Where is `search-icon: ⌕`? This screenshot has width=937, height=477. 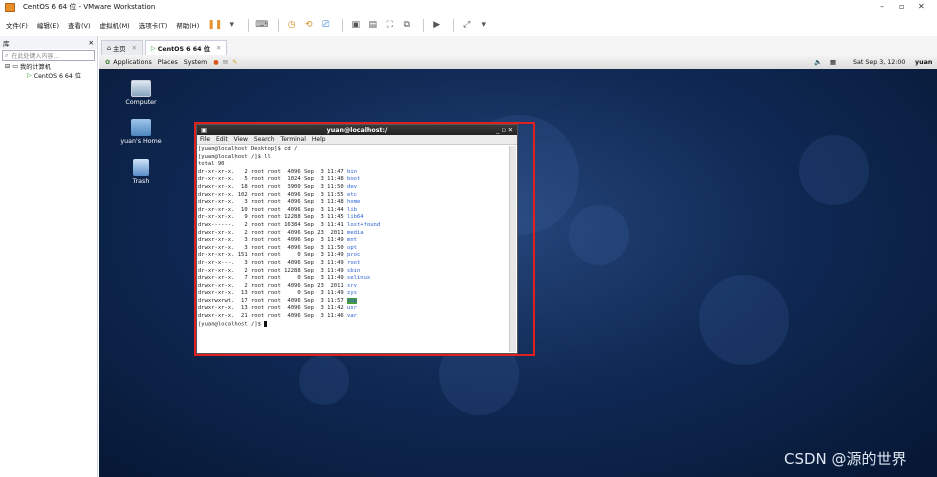 search-icon: ⌕ is located at coordinates (7, 55).